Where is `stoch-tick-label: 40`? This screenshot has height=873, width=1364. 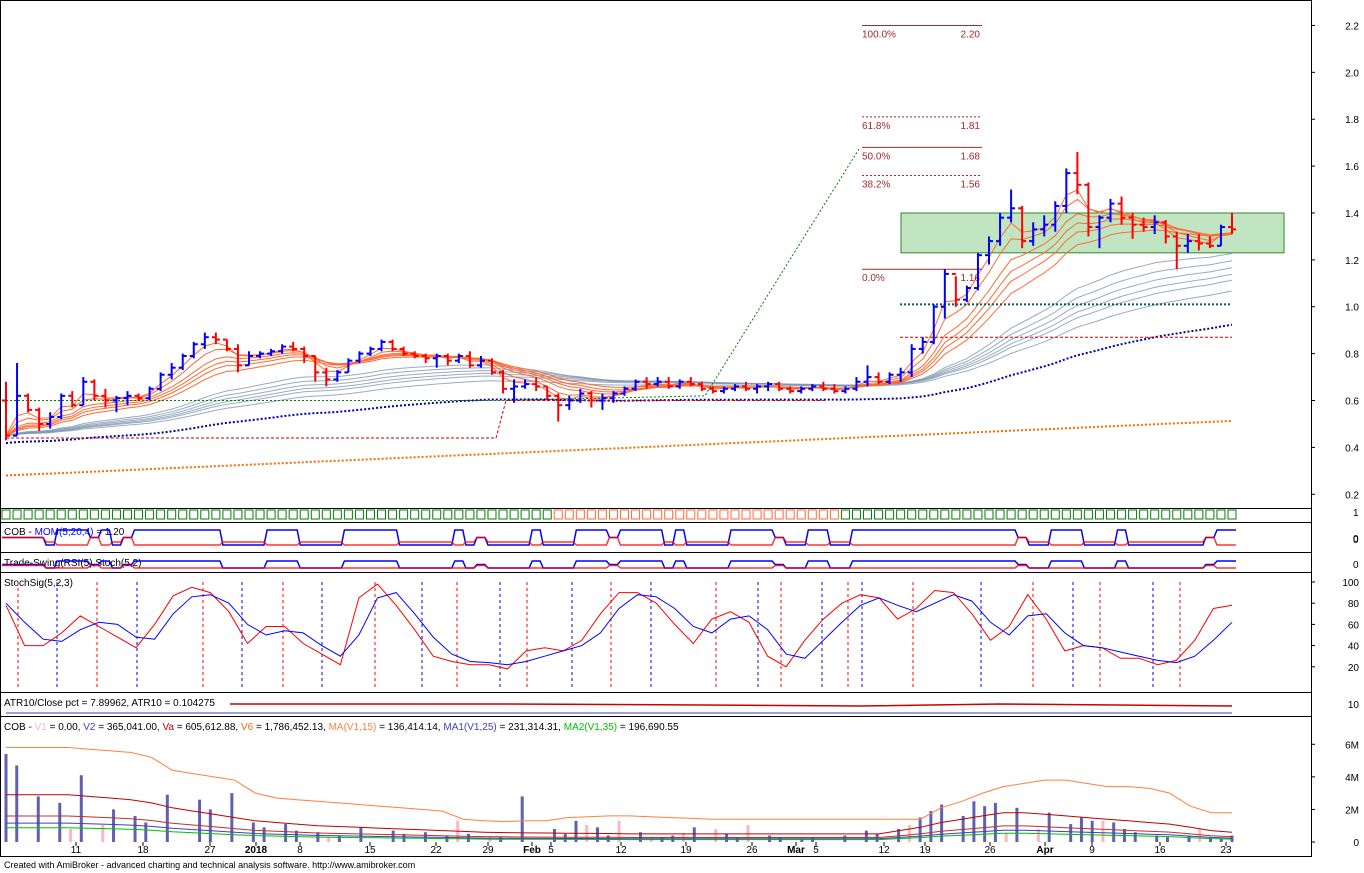
stoch-tick-label: 40 is located at coordinates (1354, 647).